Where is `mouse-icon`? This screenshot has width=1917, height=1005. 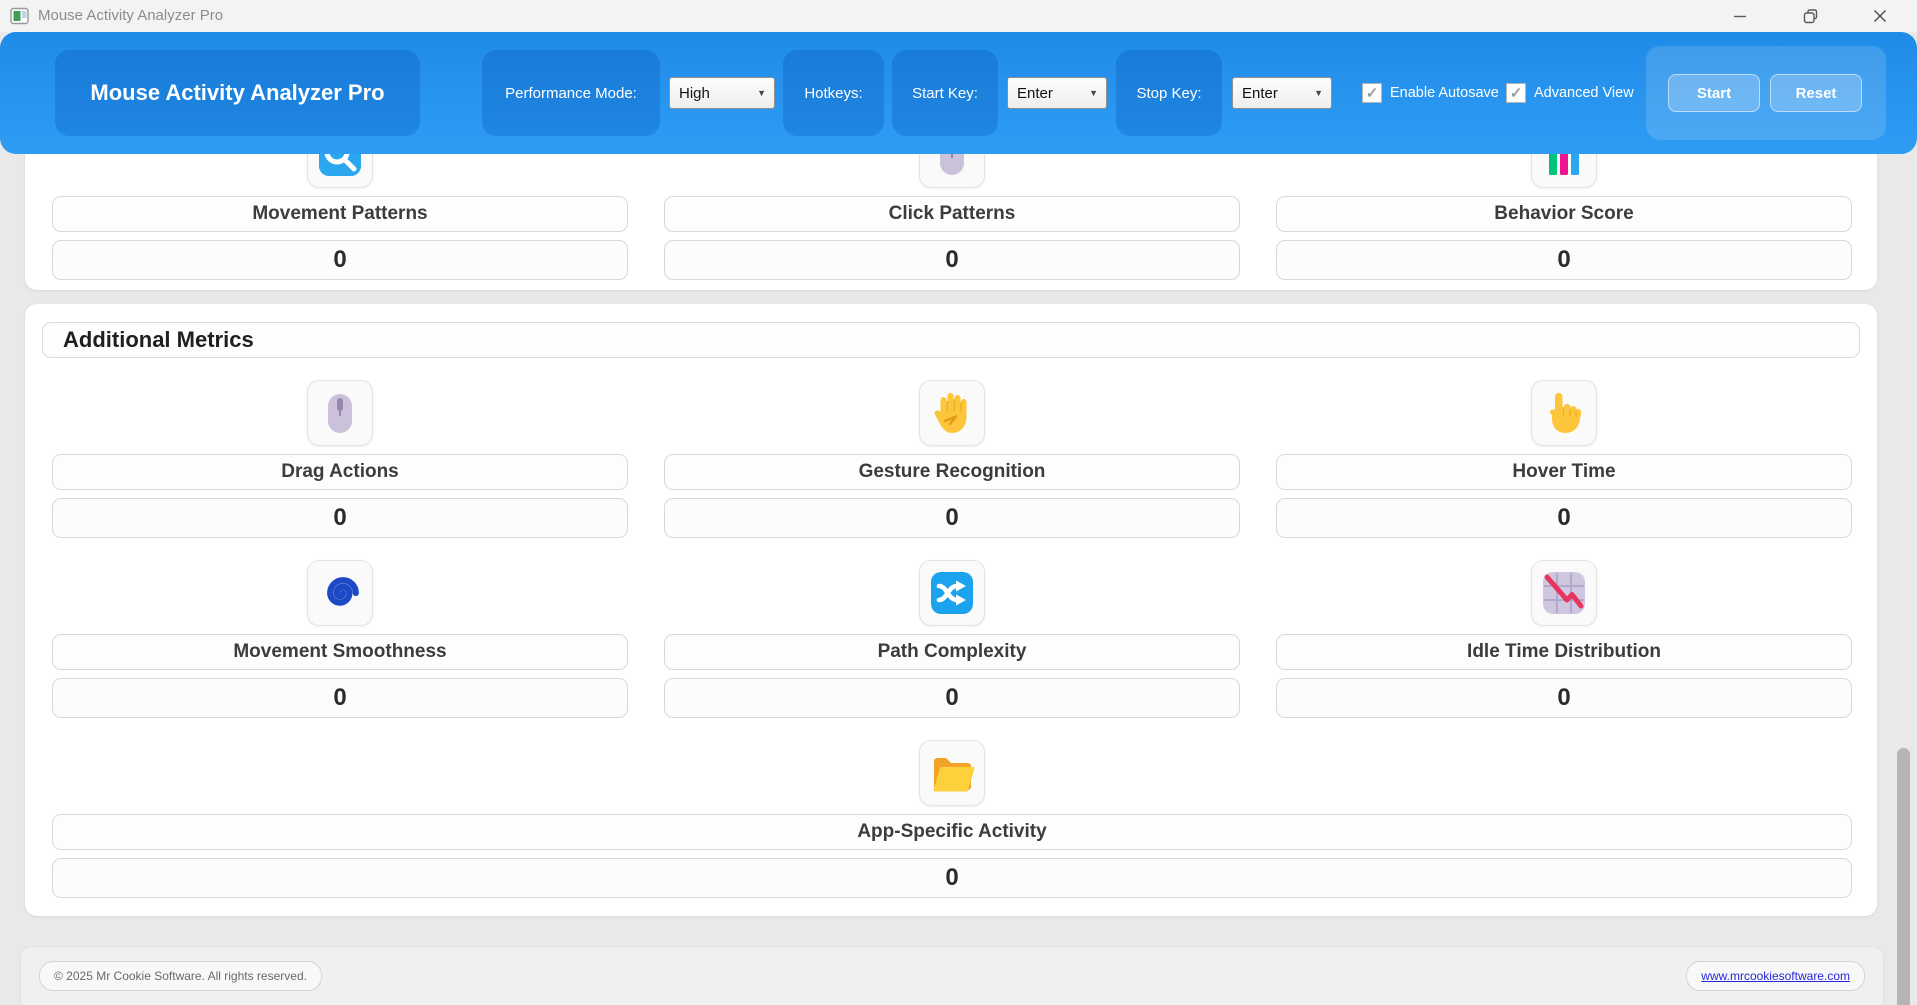 mouse-icon is located at coordinates (340, 413).